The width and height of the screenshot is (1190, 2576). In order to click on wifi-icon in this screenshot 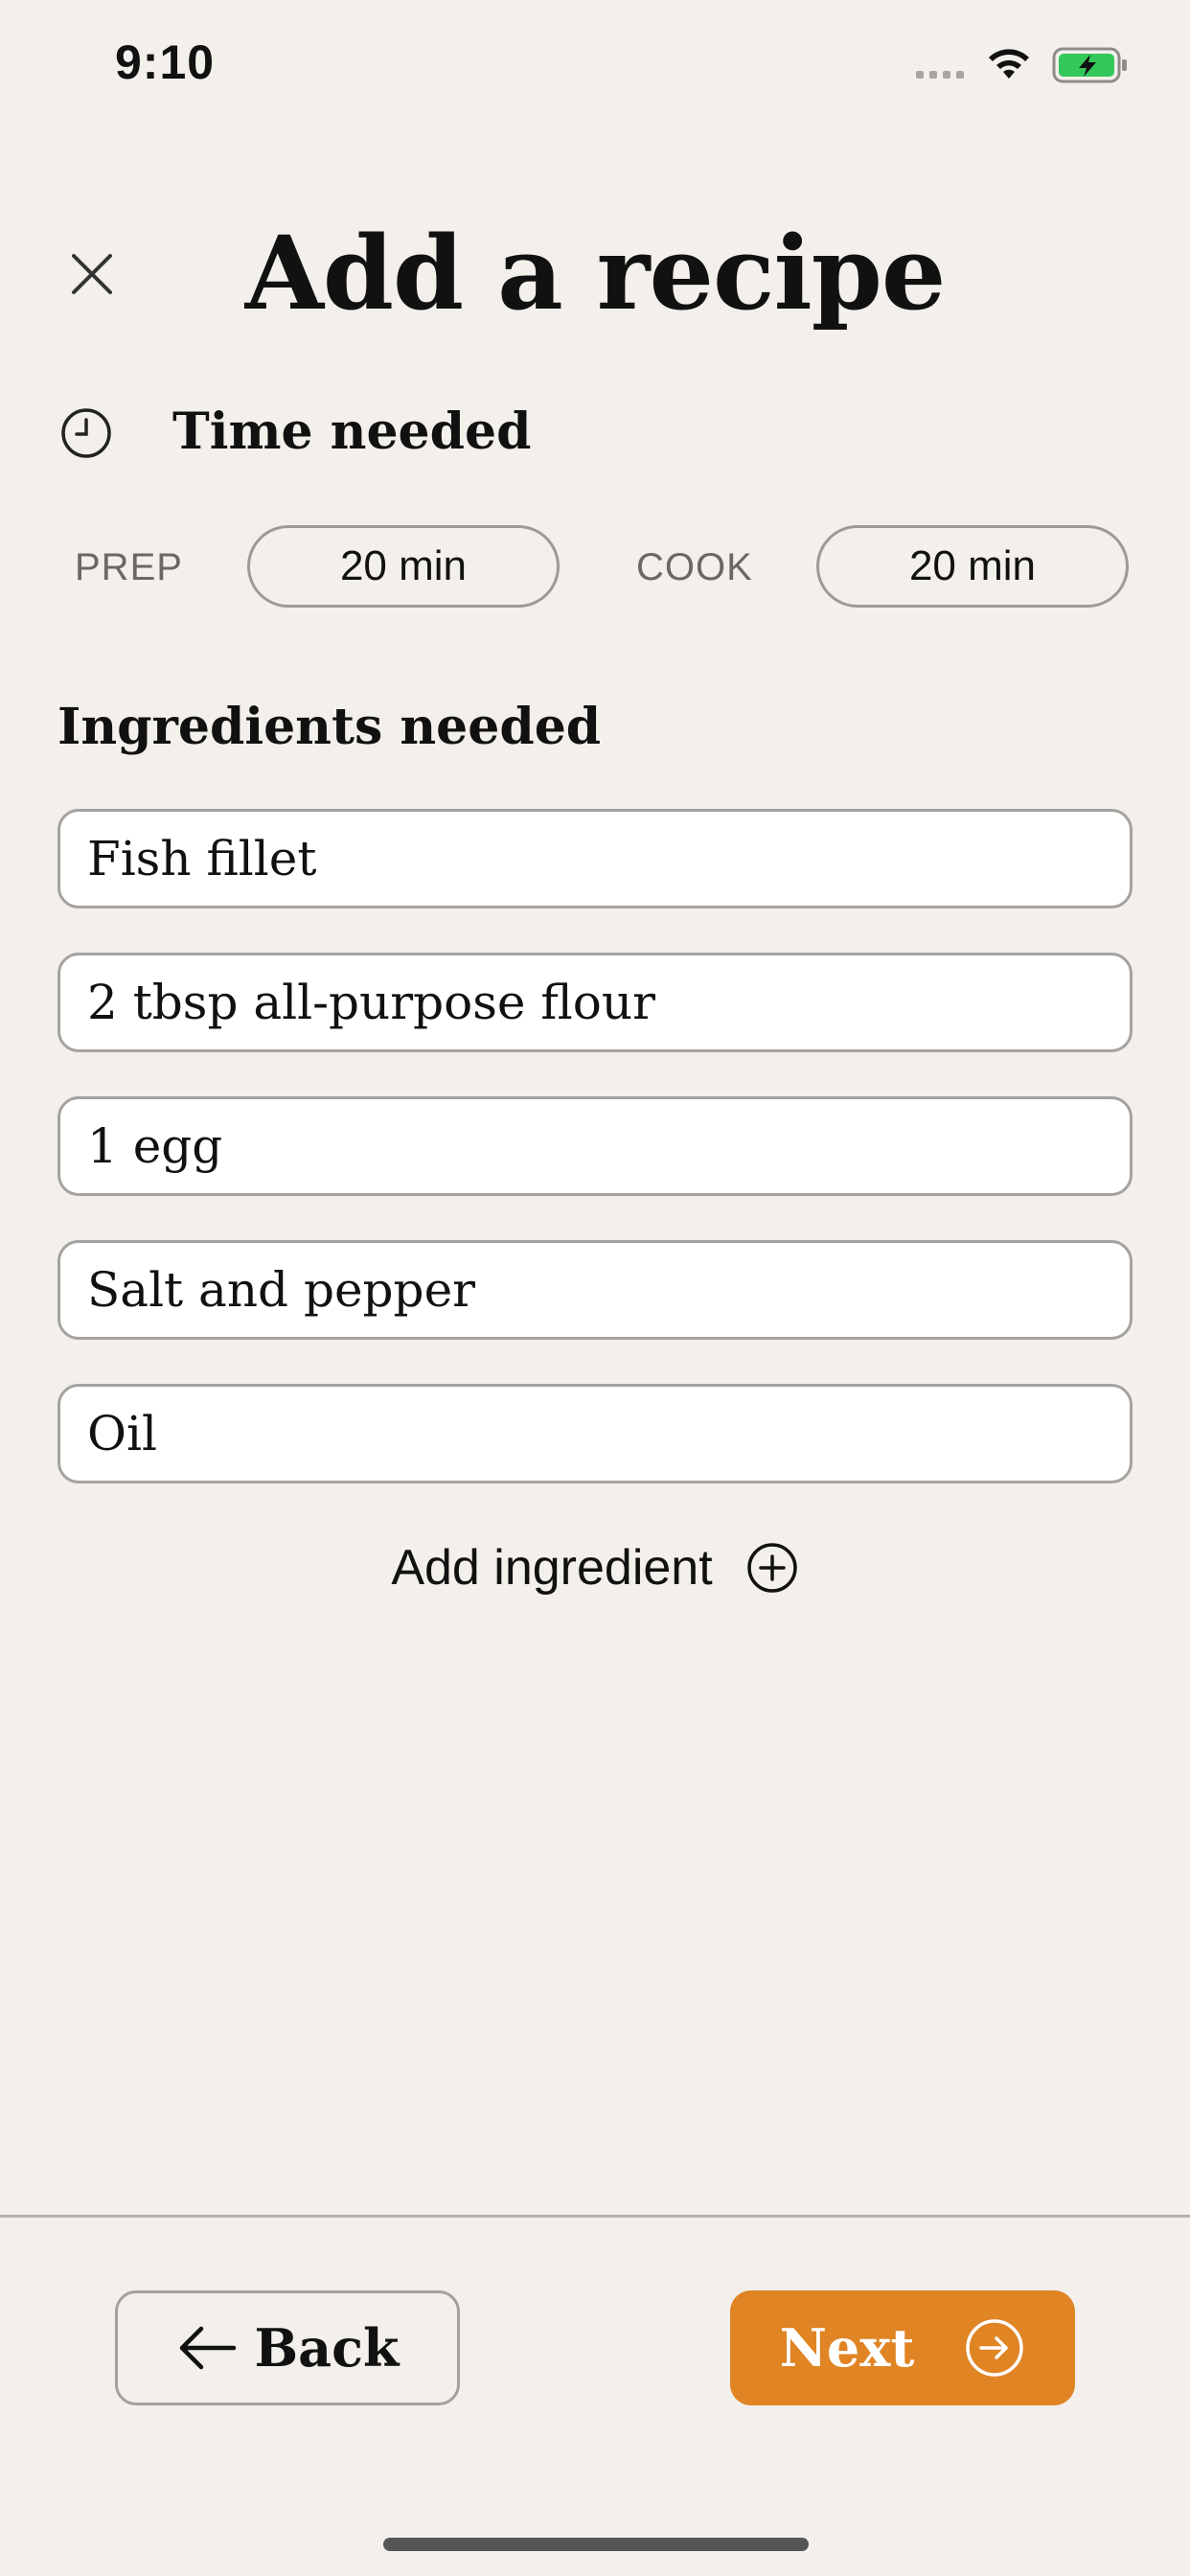, I will do `click(1009, 65)`.